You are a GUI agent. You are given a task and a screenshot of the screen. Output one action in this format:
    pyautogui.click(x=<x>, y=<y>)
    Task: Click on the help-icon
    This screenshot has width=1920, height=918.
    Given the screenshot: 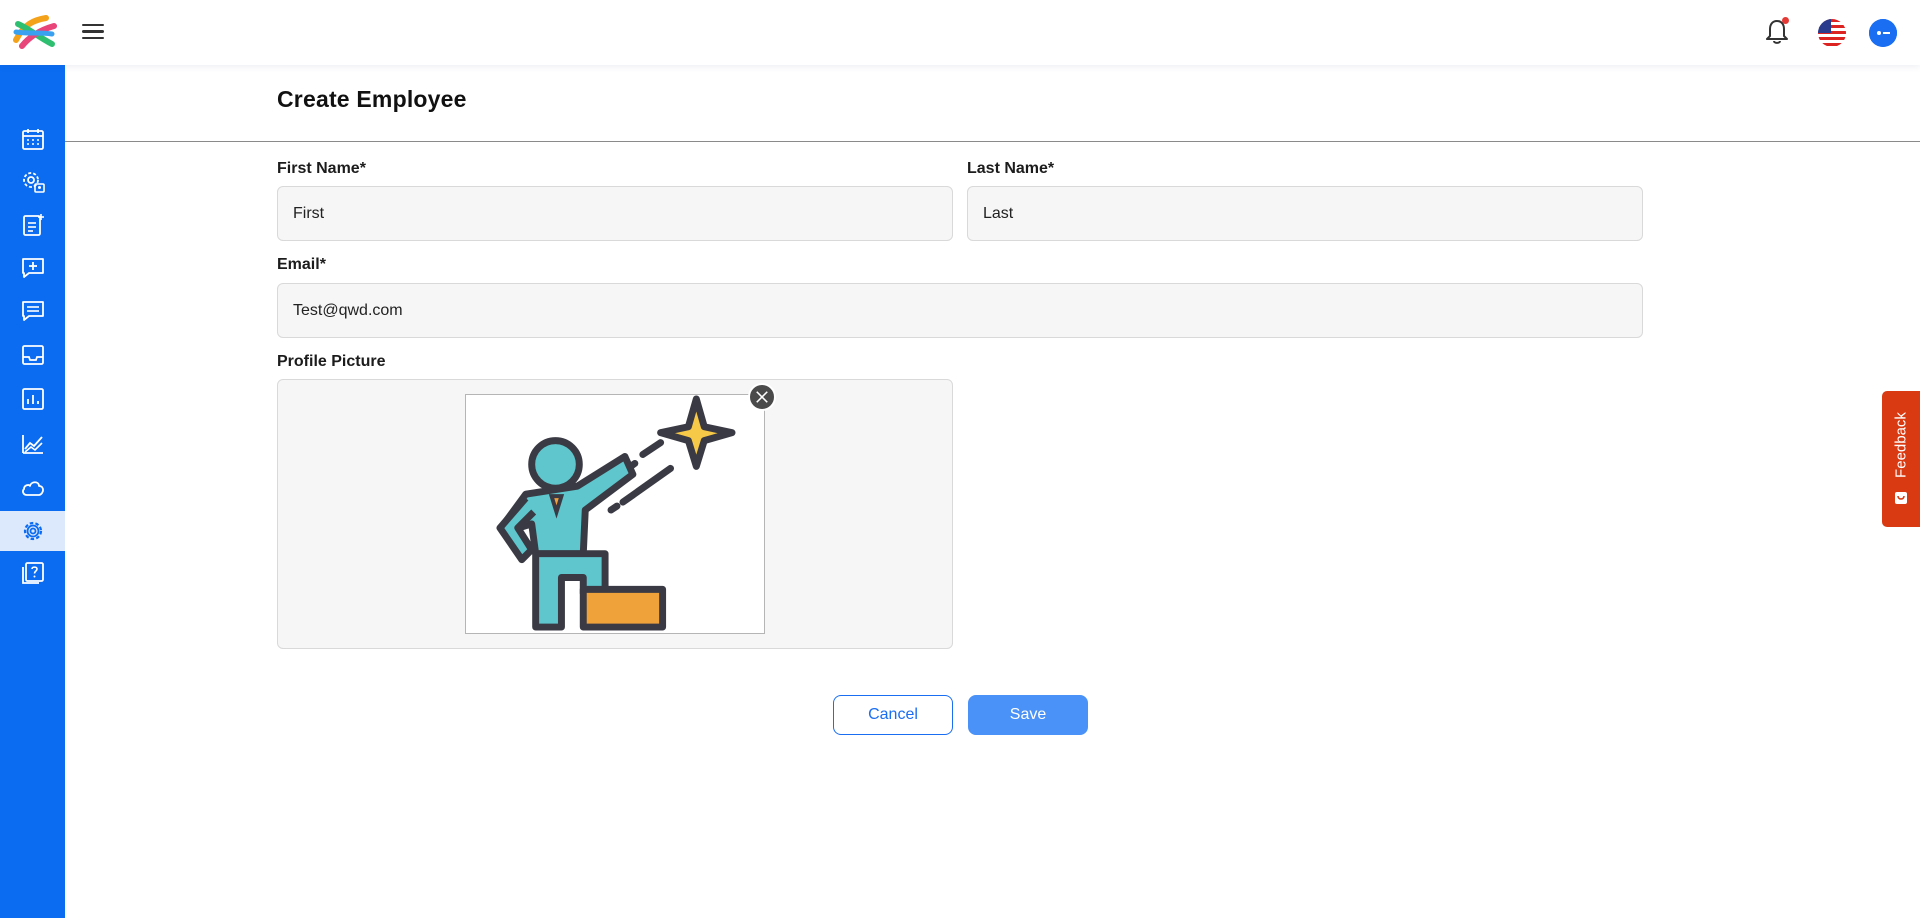 What is the action you would take?
    pyautogui.click(x=32, y=573)
    